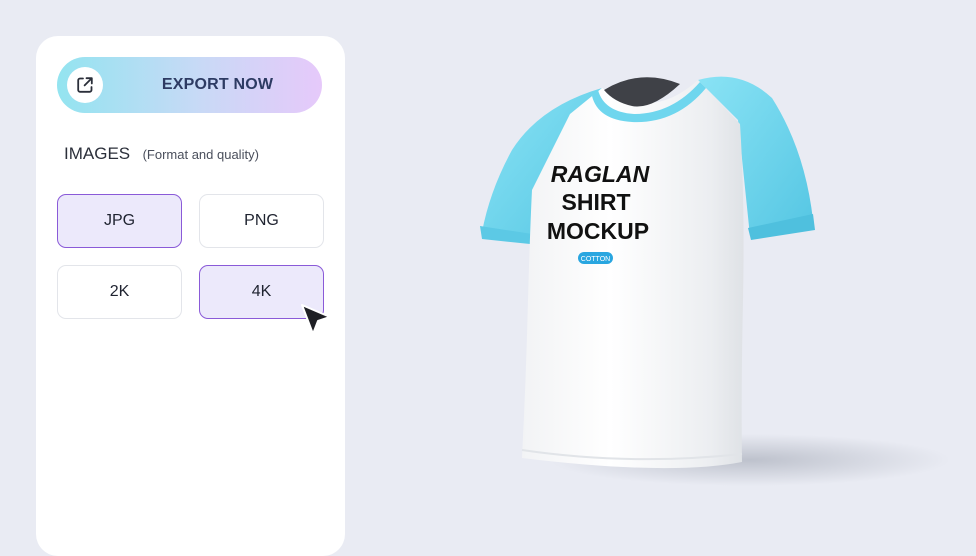 The width and height of the screenshot is (976, 556). I want to click on quality-option-2k: 2K, so click(119, 292).